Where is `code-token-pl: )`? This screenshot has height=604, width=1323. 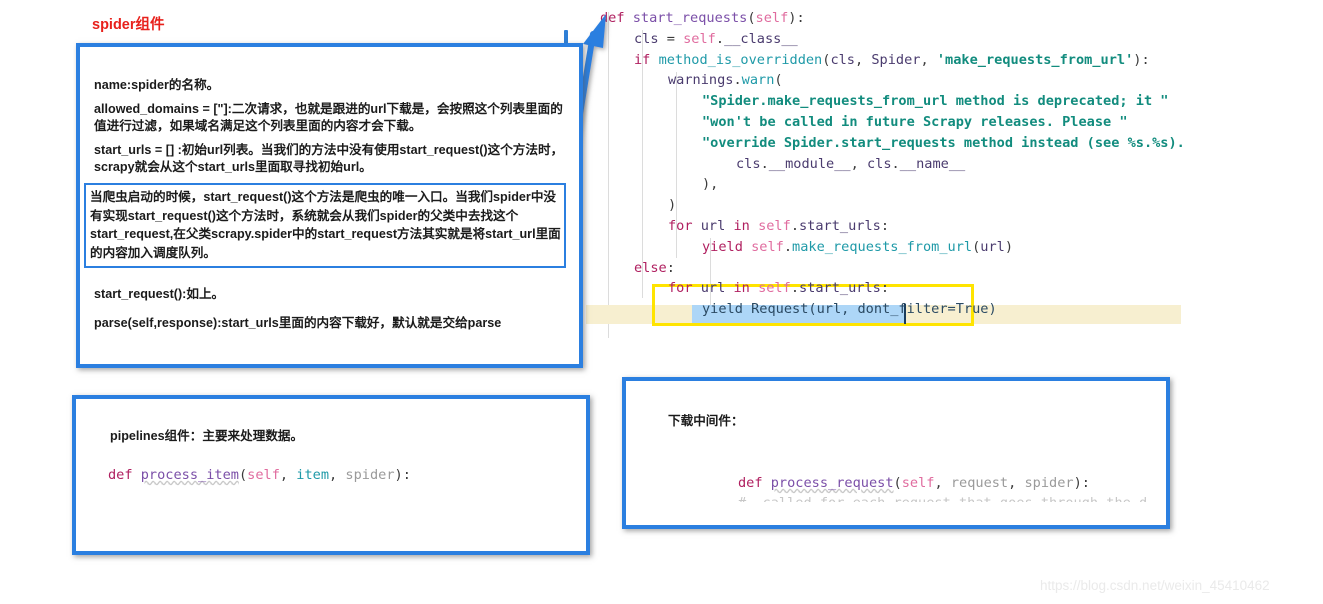
code-token-pl: ) is located at coordinates (672, 205).